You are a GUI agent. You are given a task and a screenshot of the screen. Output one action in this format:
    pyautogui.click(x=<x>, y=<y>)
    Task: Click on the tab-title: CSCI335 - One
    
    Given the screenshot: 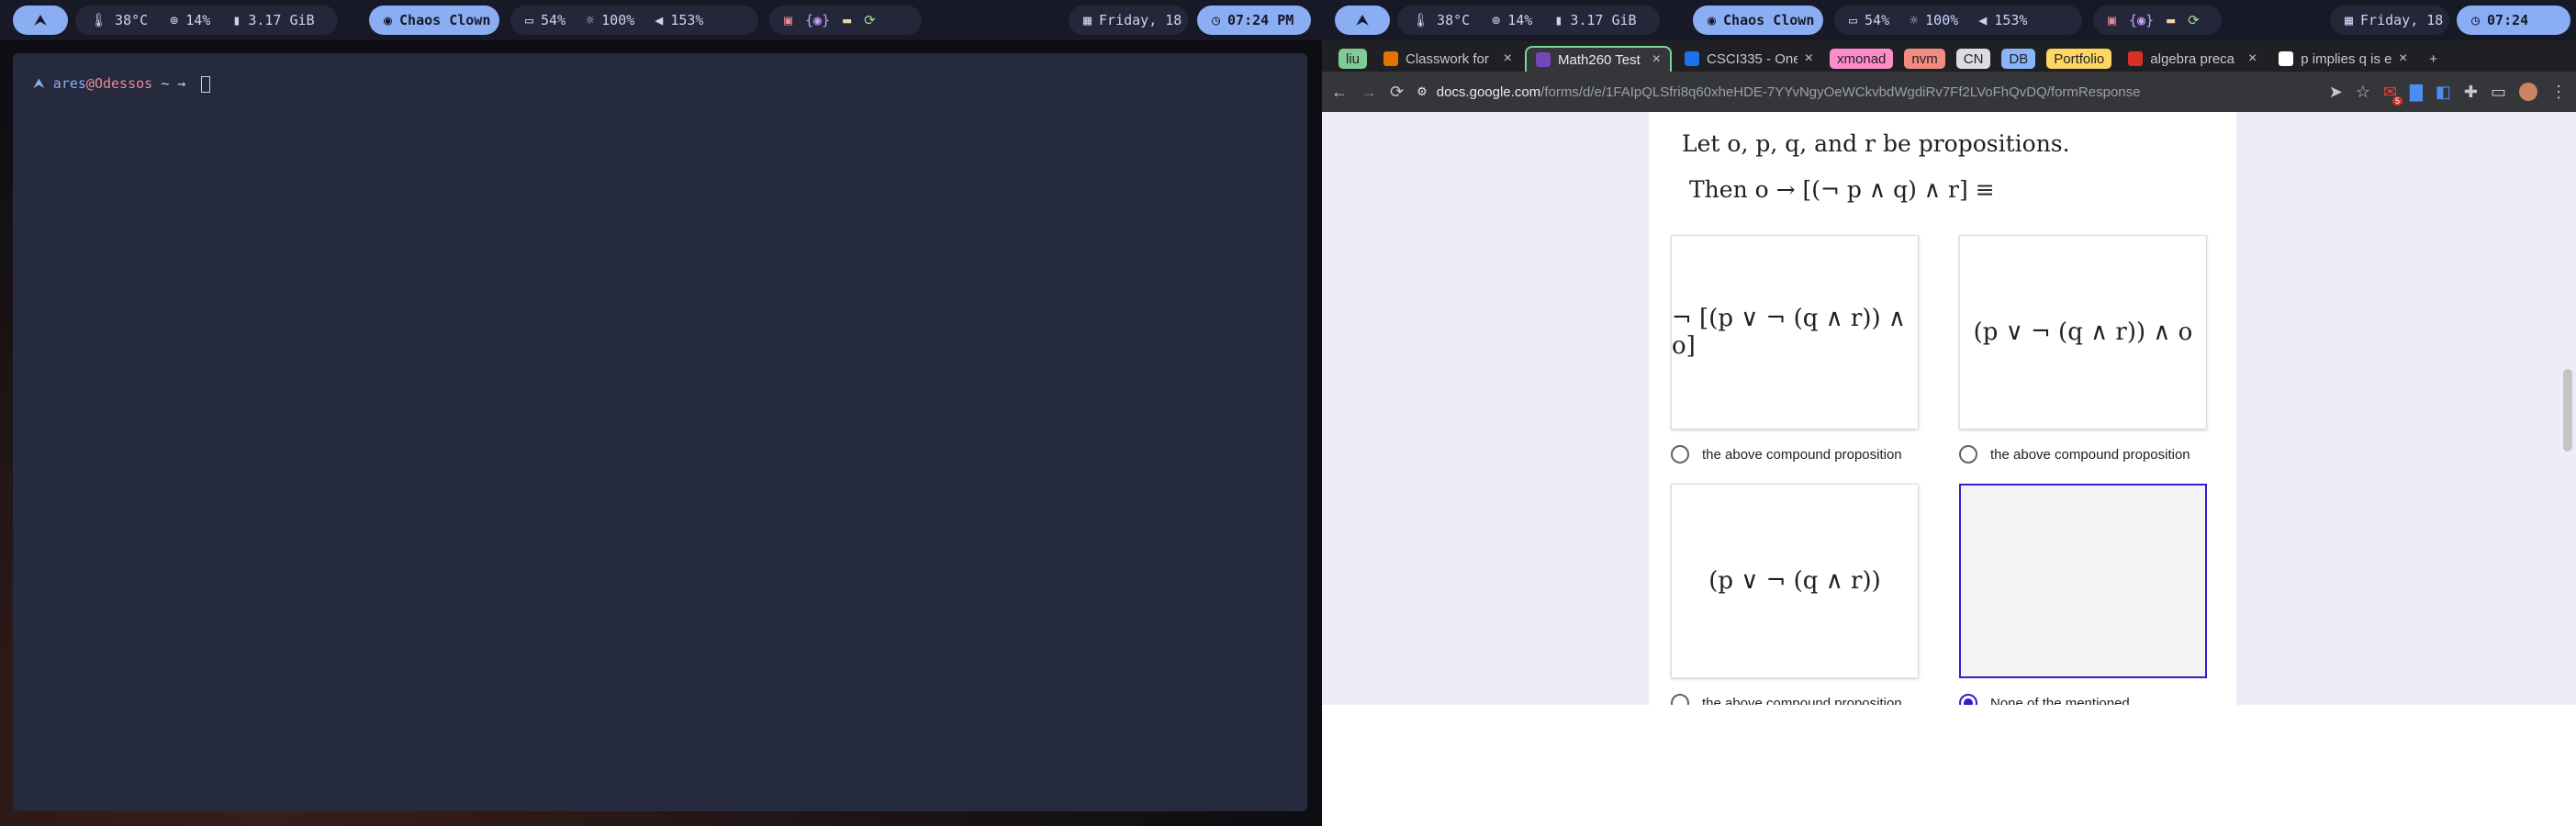 What is the action you would take?
    pyautogui.click(x=1752, y=58)
    